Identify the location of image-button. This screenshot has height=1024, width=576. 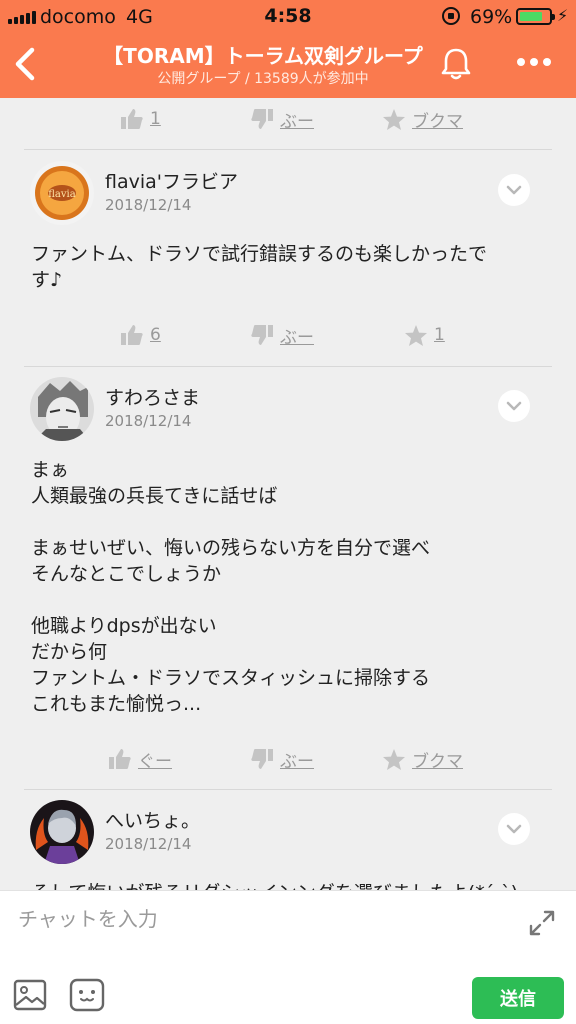
(30, 995).